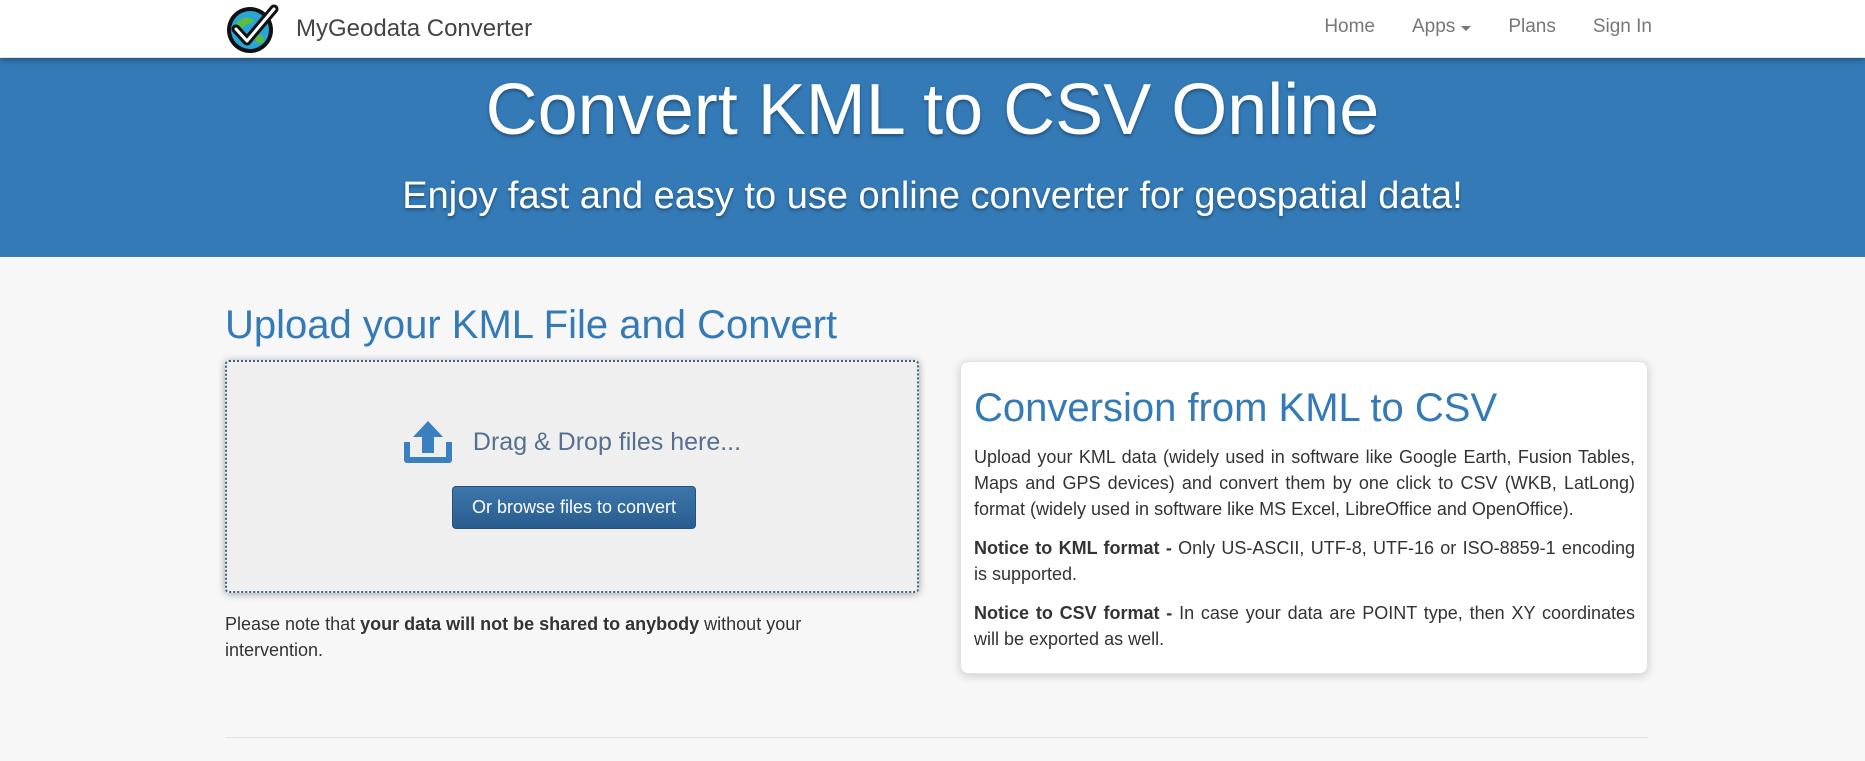 The image size is (1865, 761). Describe the element at coordinates (531, 325) in the screenshot. I see `upload-heading: Upload your KML File and Convert` at that location.